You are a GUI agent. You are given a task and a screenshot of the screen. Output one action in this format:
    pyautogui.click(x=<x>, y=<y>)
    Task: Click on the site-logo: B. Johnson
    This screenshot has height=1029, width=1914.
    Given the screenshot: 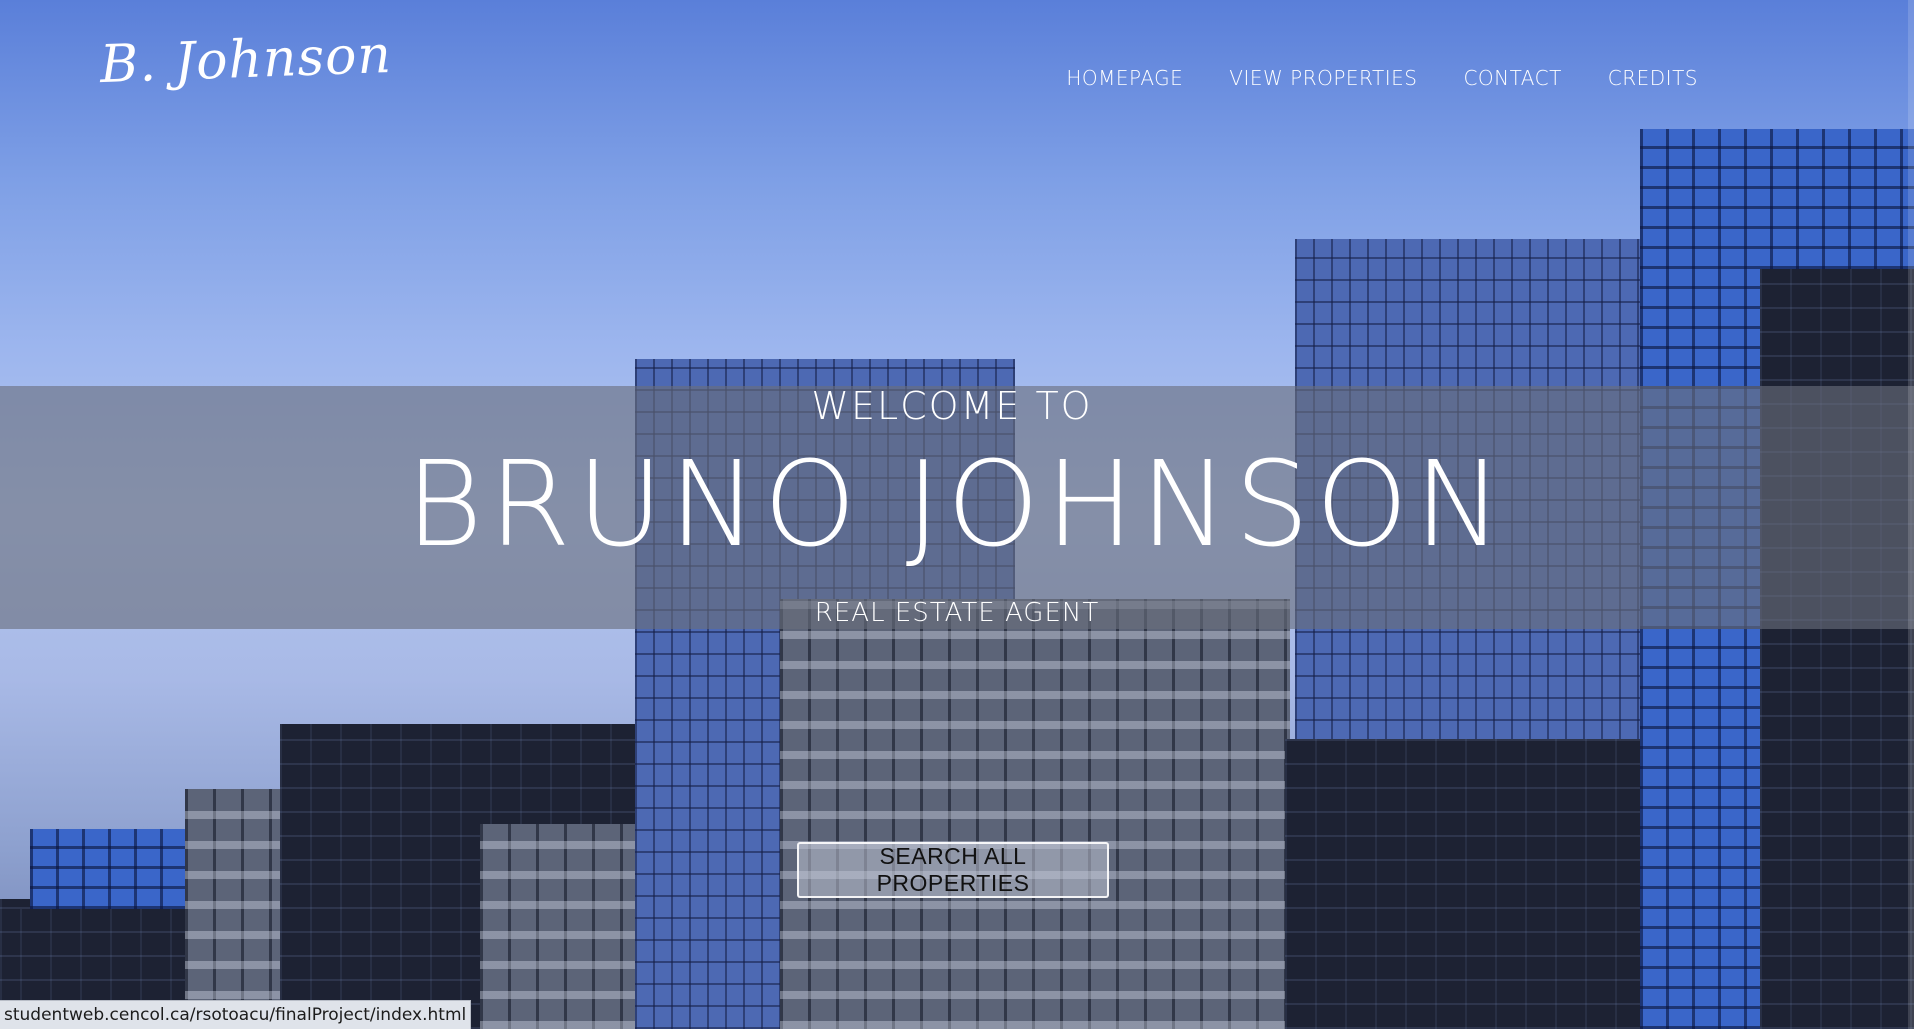 What is the action you would take?
    pyautogui.click(x=246, y=60)
    